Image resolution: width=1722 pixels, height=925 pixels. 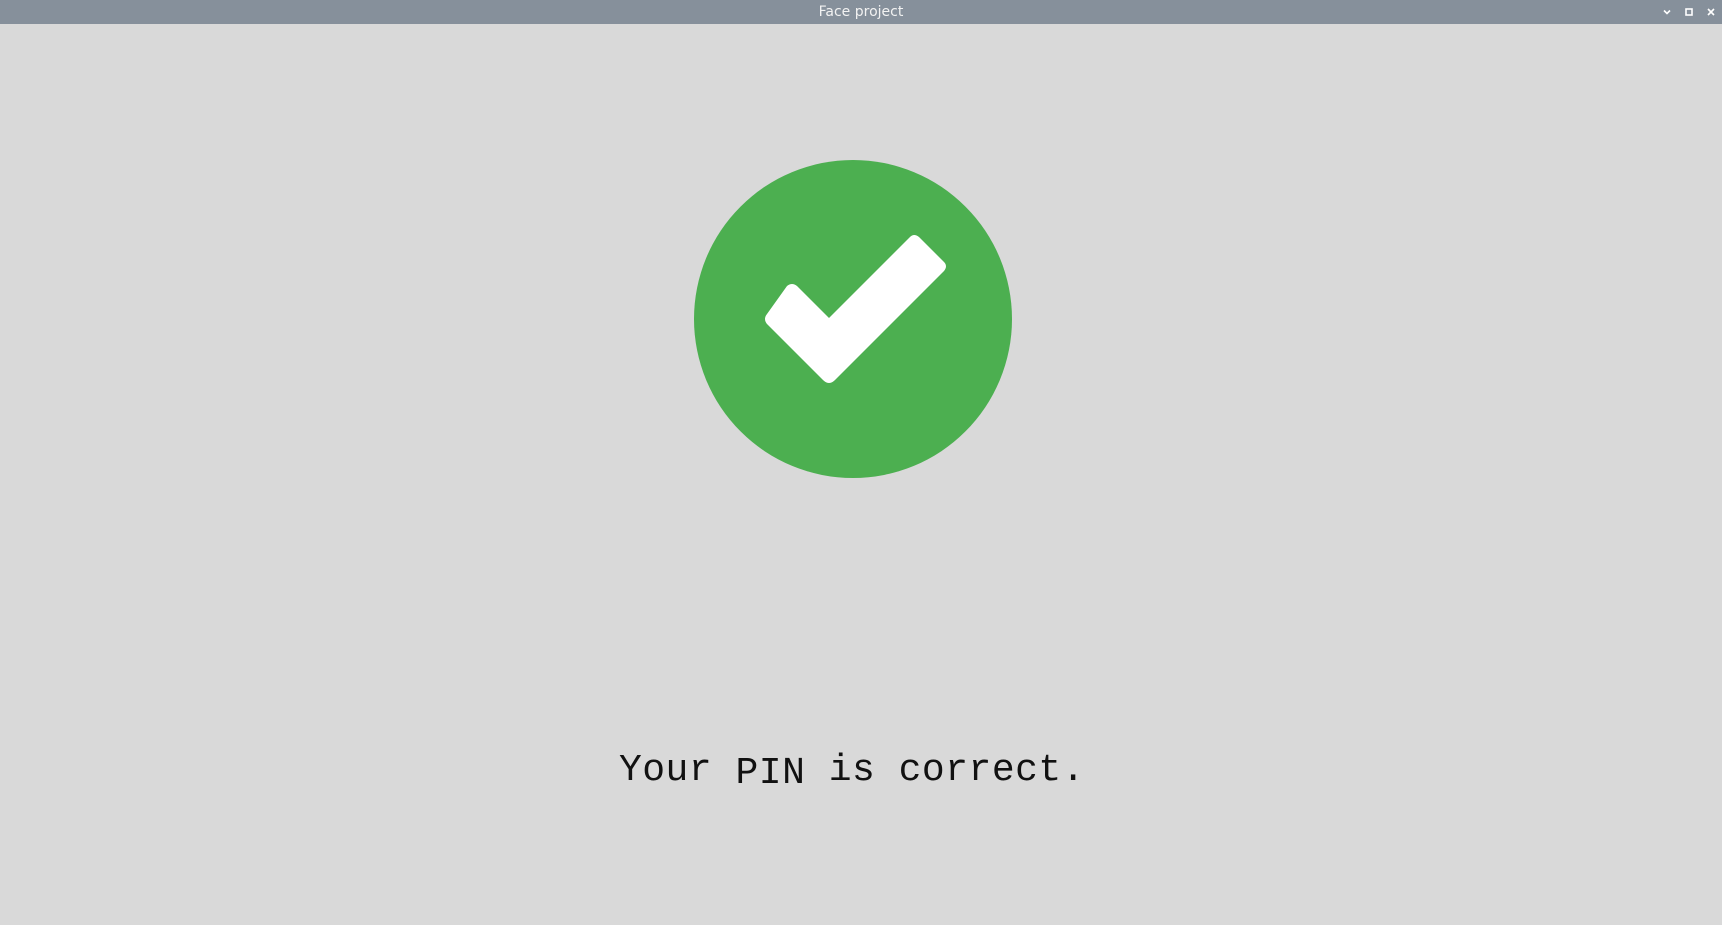 I want to click on close-button, so click(x=1711, y=12).